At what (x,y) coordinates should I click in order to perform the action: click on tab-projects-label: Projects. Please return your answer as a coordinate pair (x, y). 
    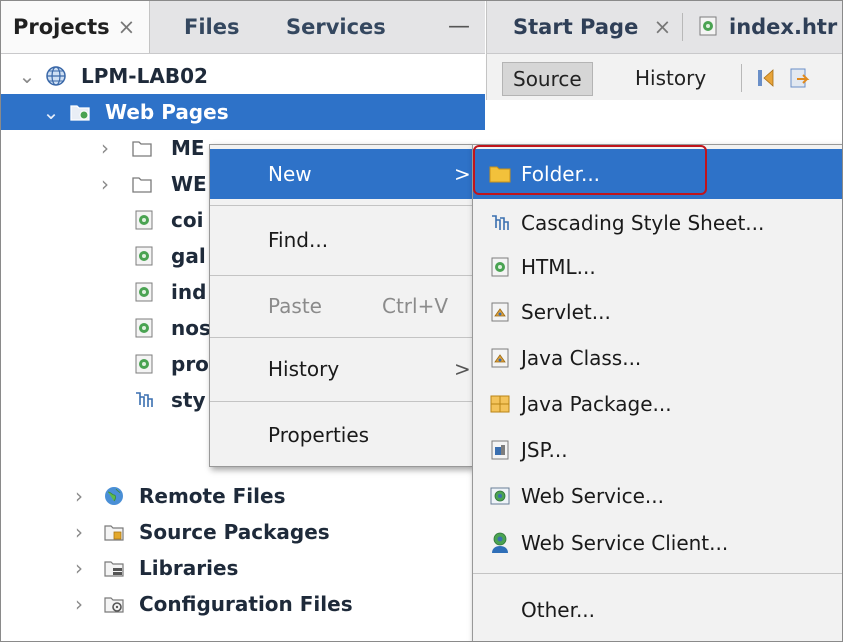
    Looking at the image, I should click on (61, 27).